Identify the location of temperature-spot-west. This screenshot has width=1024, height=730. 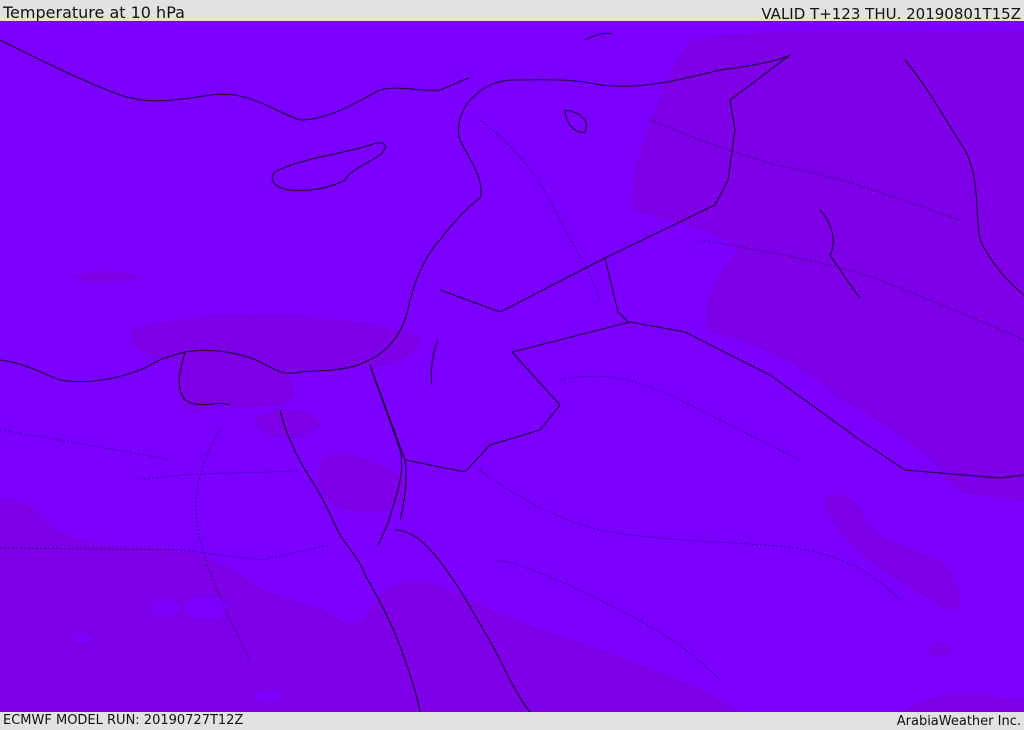
(106, 277).